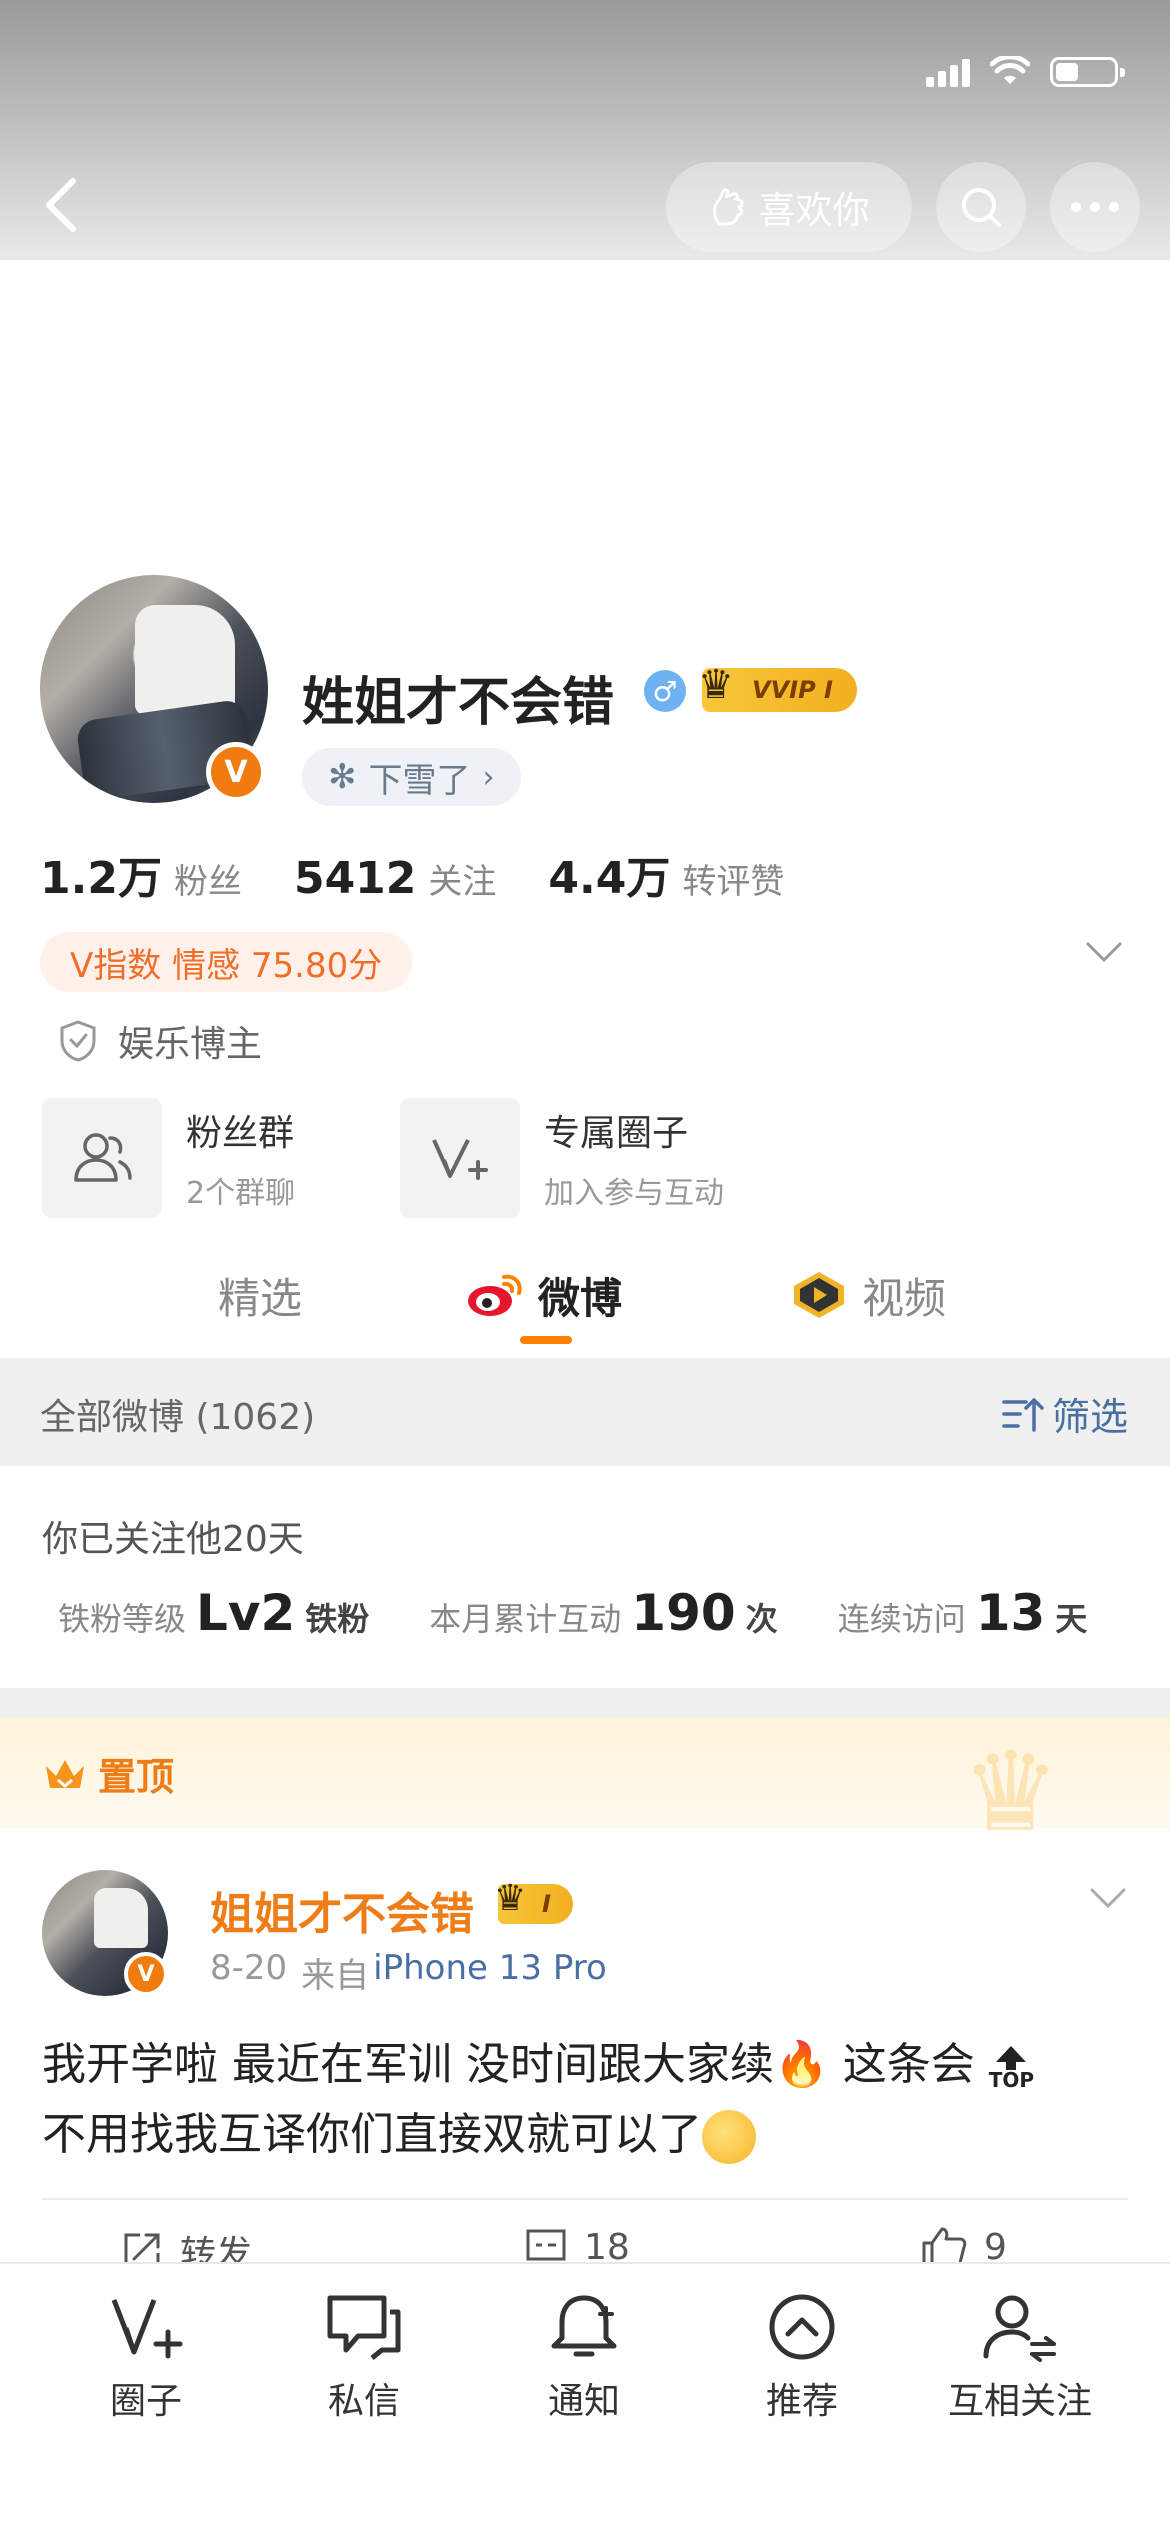 This screenshot has height=2532, width=1170. I want to click on more-icon, so click(1095, 207).